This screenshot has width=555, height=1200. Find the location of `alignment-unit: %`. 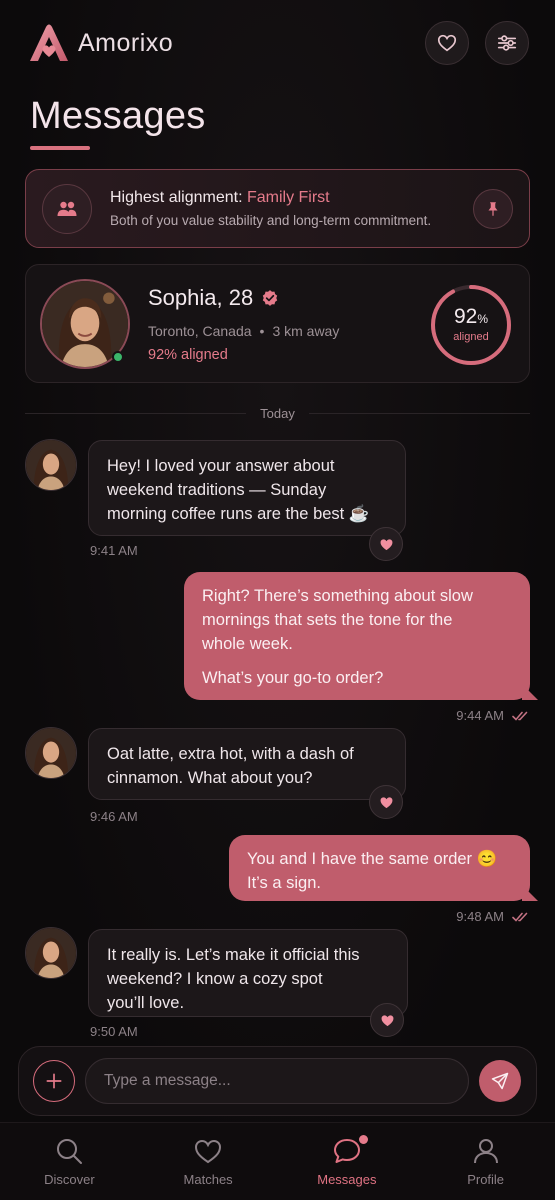

alignment-unit: % is located at coordinates (483, 319).